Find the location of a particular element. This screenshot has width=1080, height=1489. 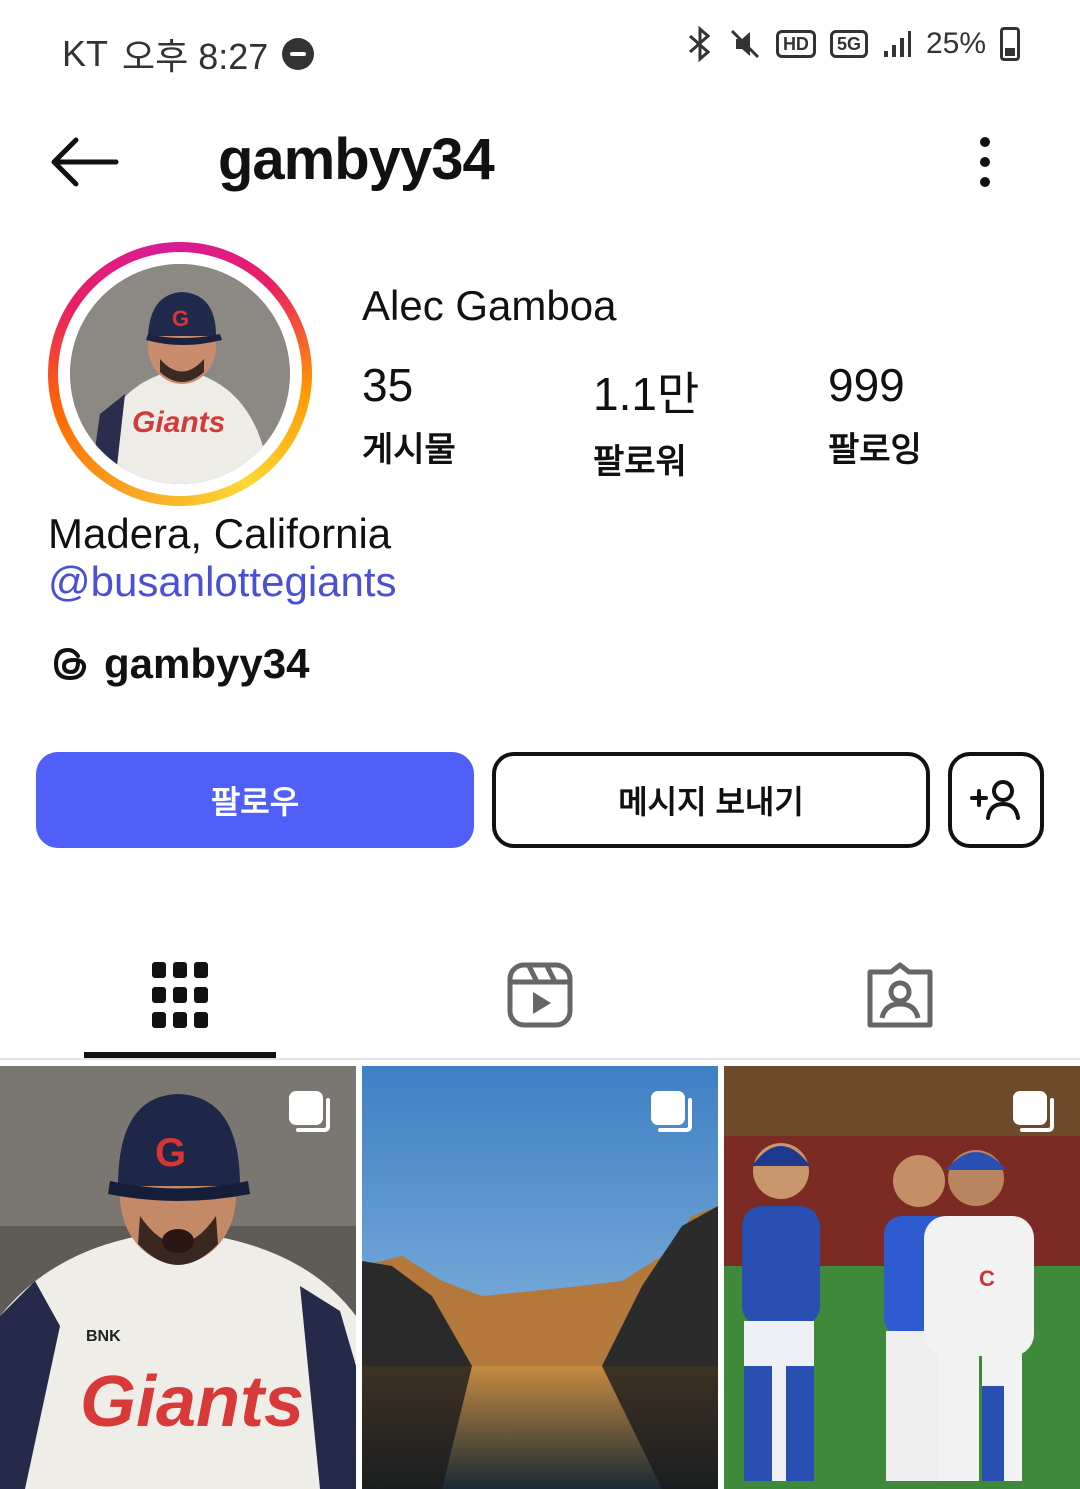

profile-tabs is located at coordinates (540, 995).